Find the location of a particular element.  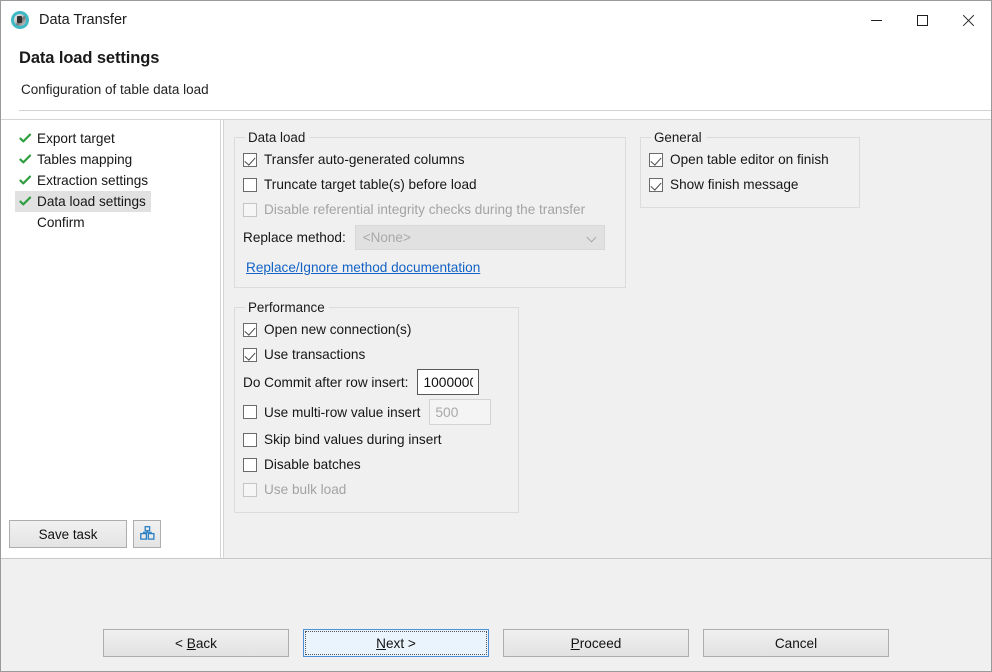

show-finish-message-label: Show finish message is located at coordinates (734, 184).